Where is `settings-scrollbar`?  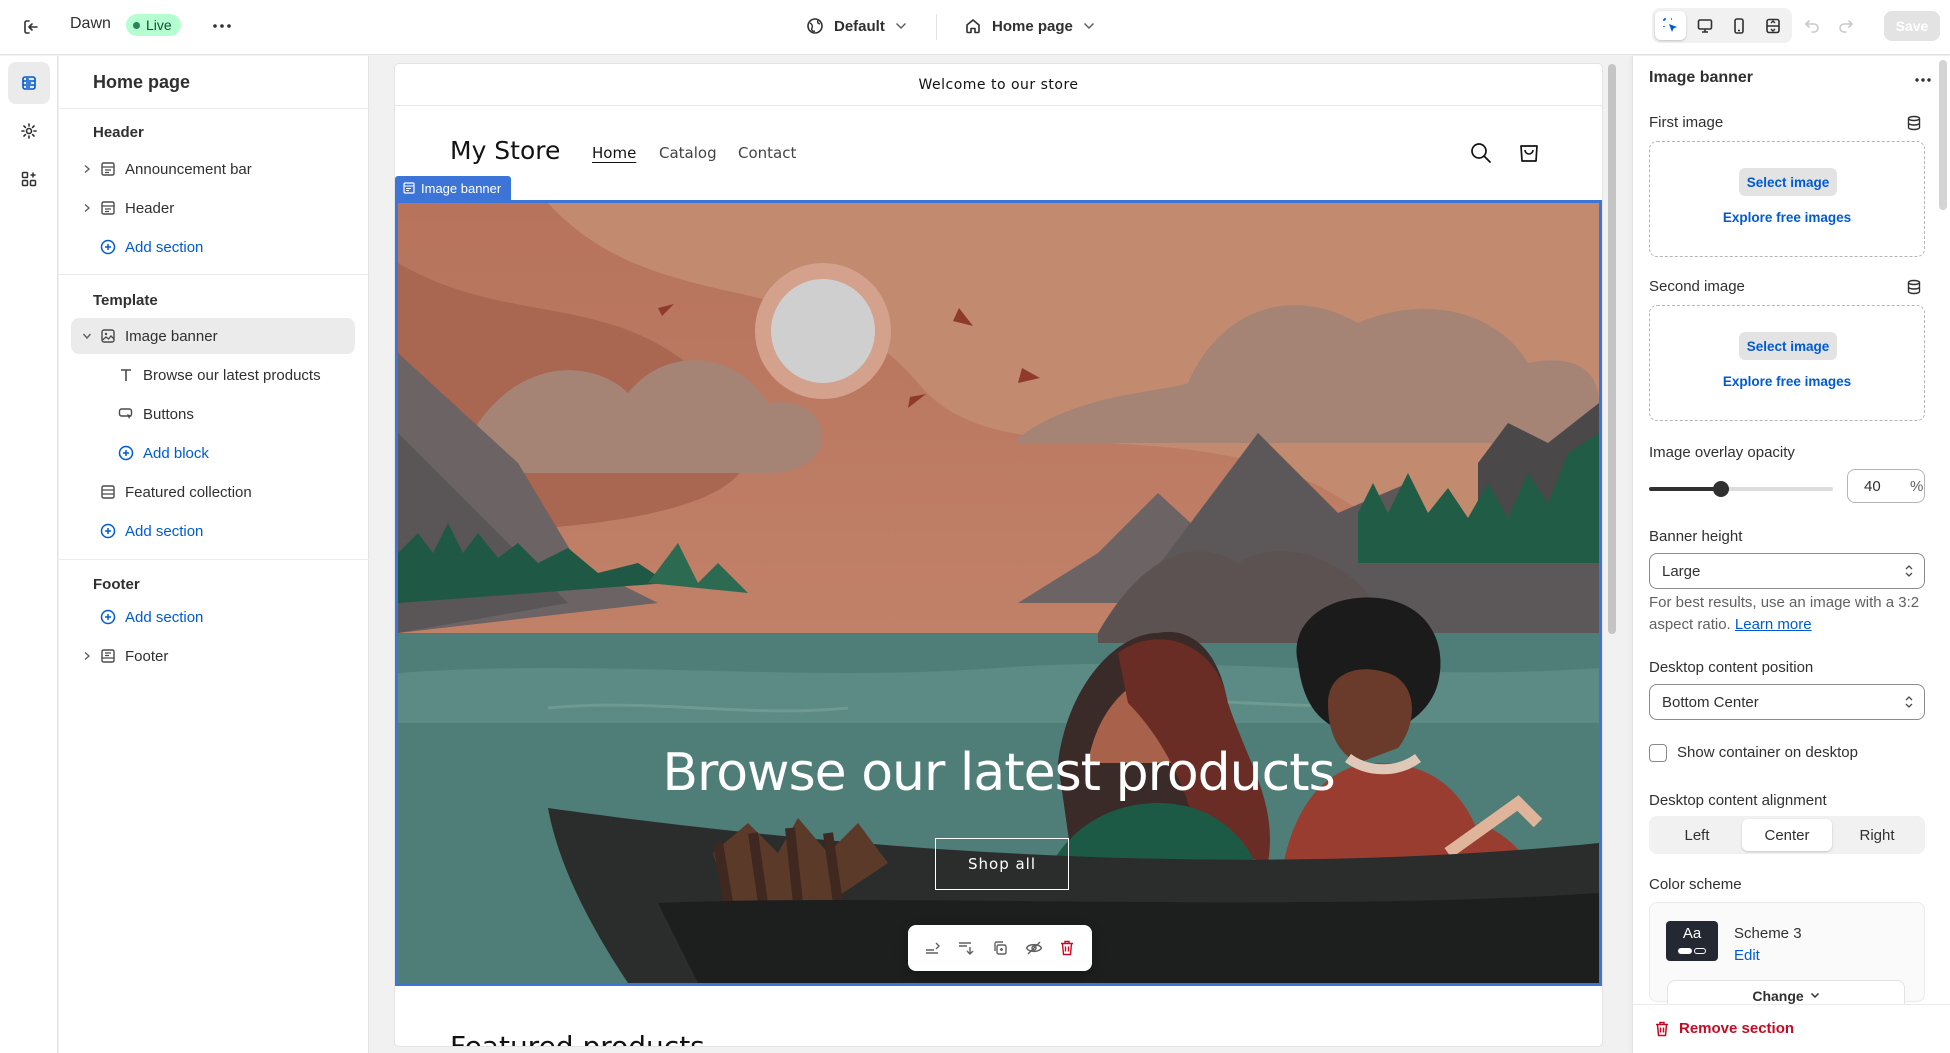 settings-scrollbar is located at coordinates (1943, 135).